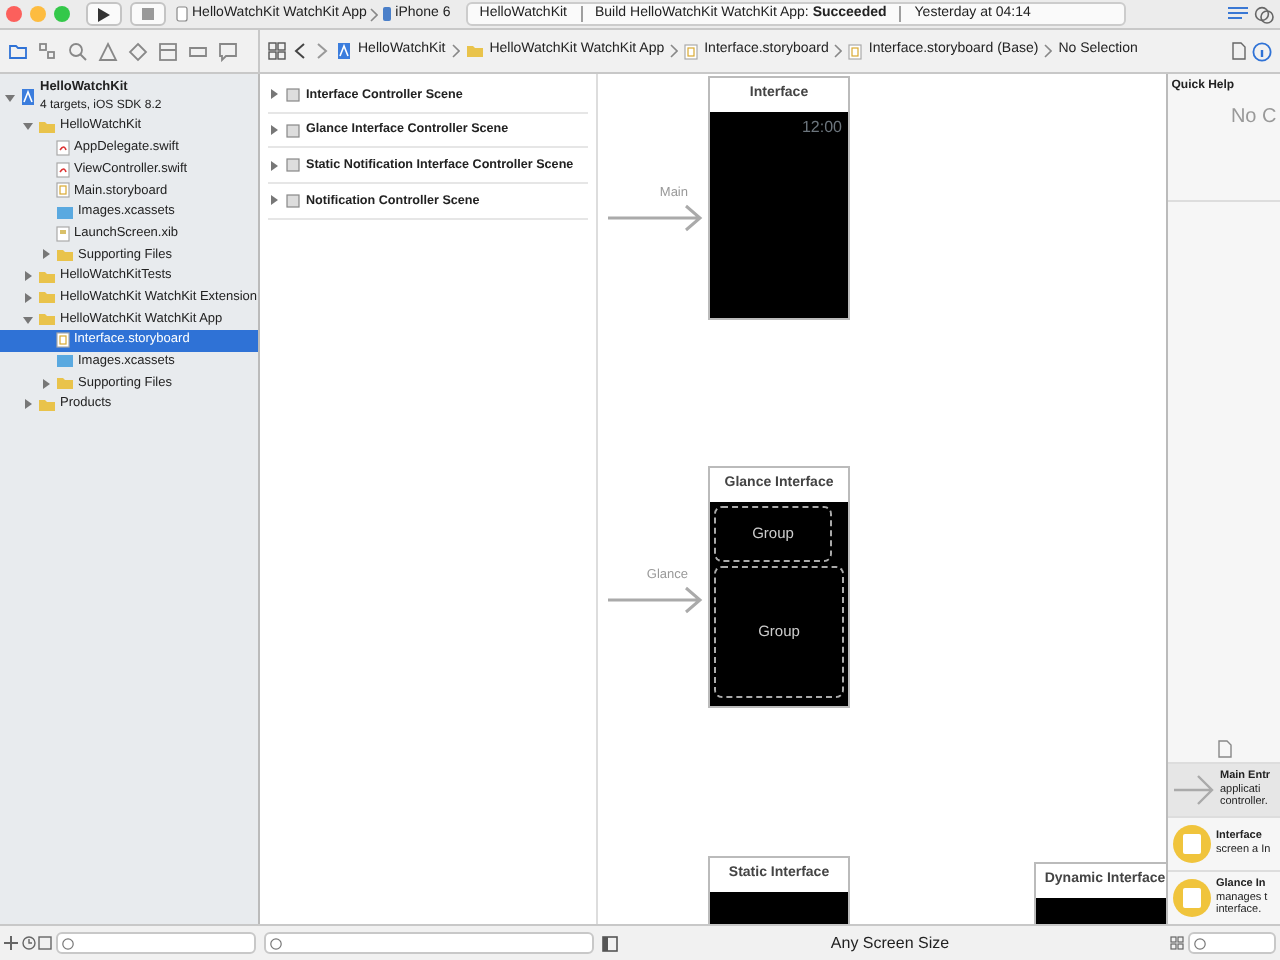  What do you see at coordinates (890, 943) in the screenshot?
I see `size-class-button: Any Screen Size` at bounding box center [890, 943].